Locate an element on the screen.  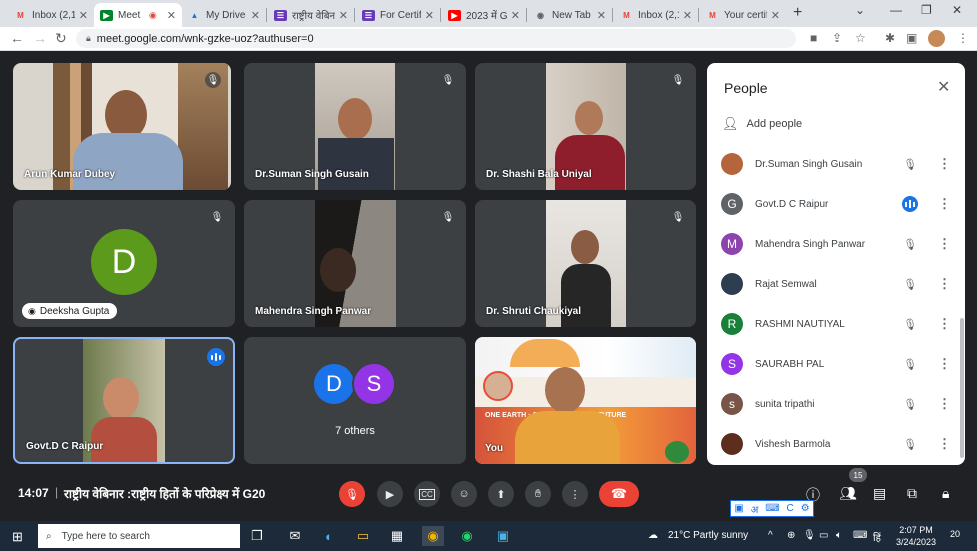
people-list-item: Vishesh Barmola 🎙︎ ⋮ is located at coordinates (836, 444).